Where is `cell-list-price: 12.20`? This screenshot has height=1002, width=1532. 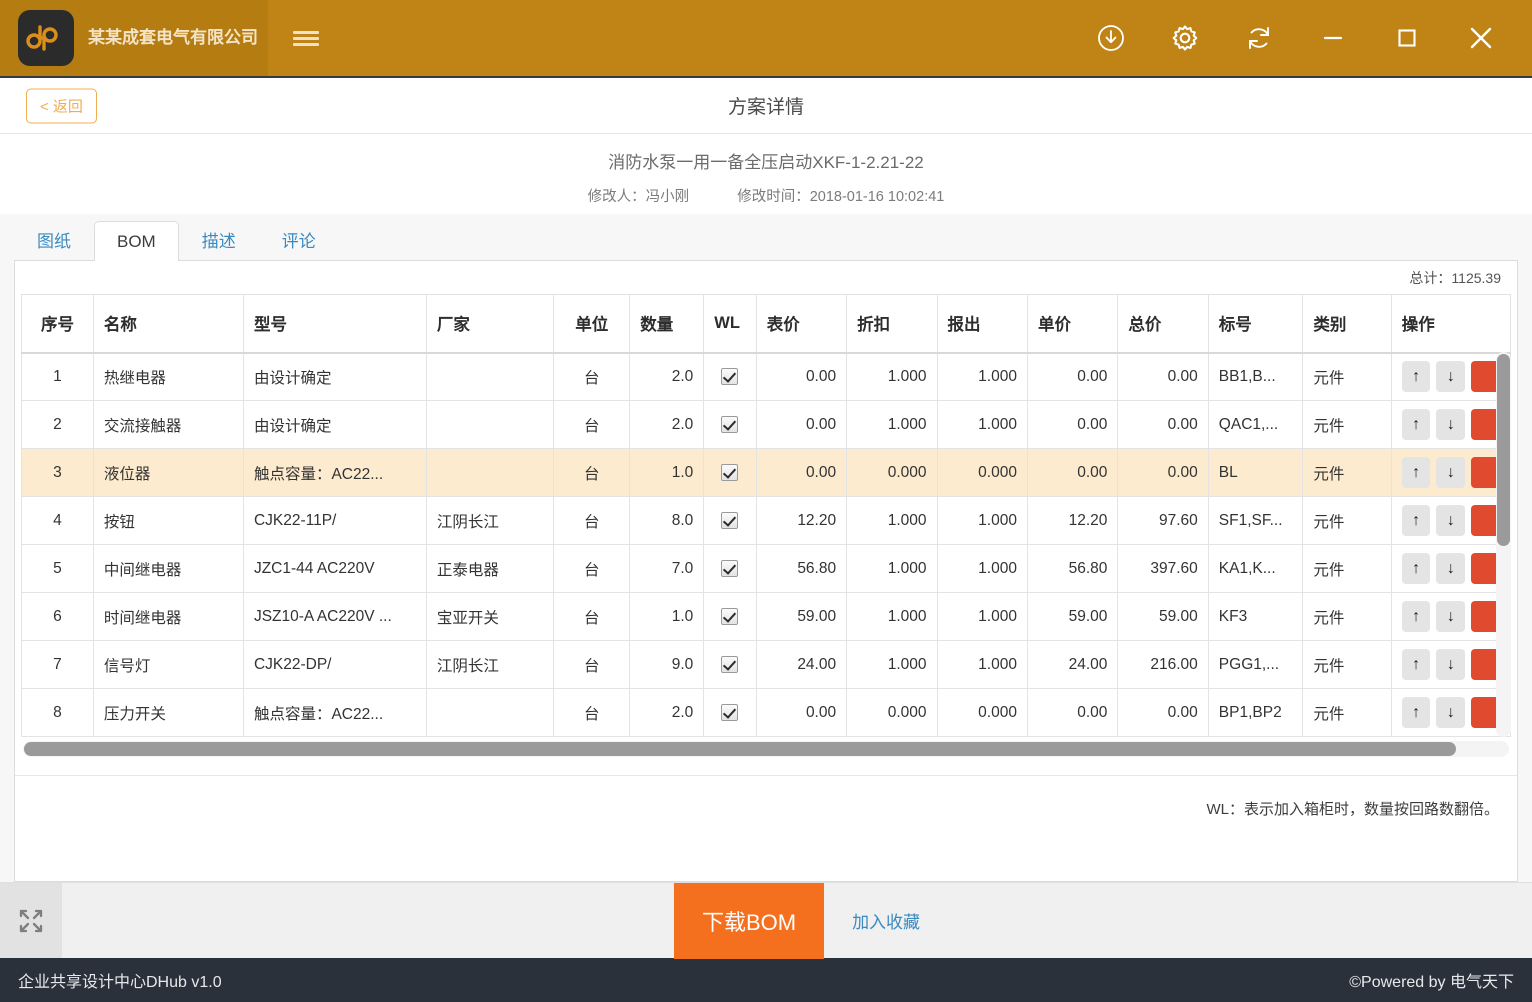
cell-list-price: 12.20 is located at coordinates (801, 520).